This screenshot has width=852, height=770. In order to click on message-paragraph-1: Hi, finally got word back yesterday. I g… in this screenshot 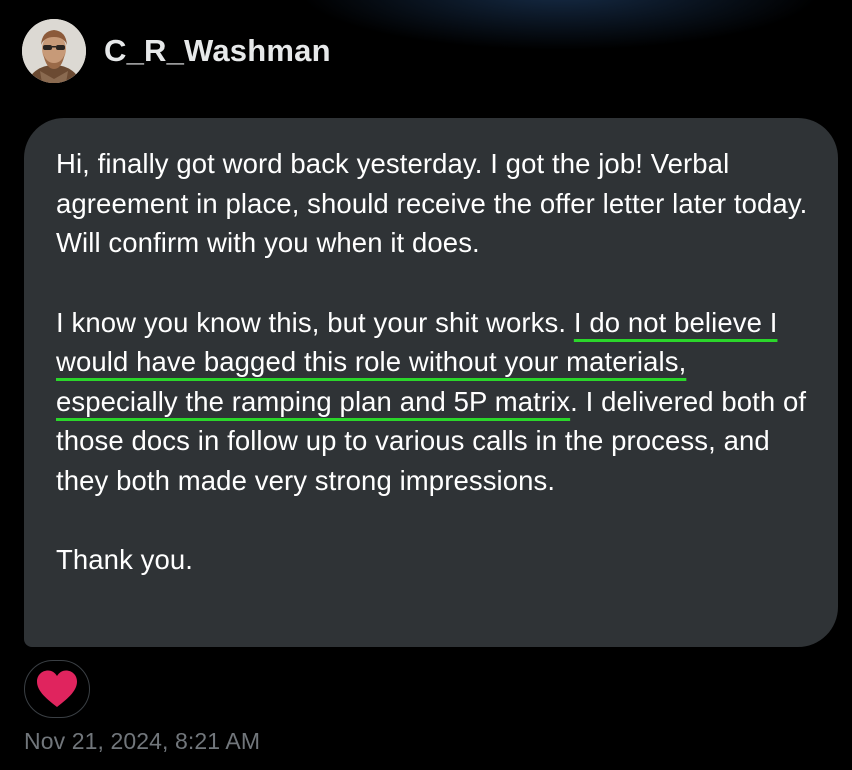, I will do `click(432, 203)`.